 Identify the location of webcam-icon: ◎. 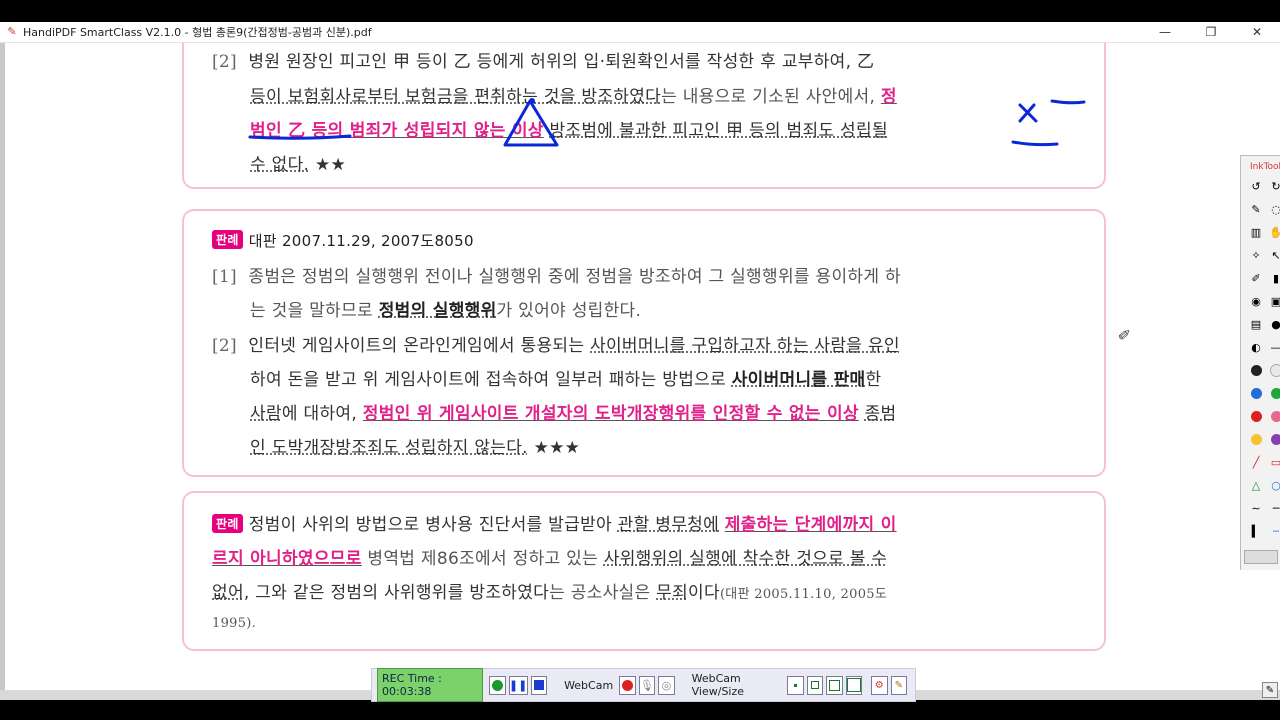
(666, 685).